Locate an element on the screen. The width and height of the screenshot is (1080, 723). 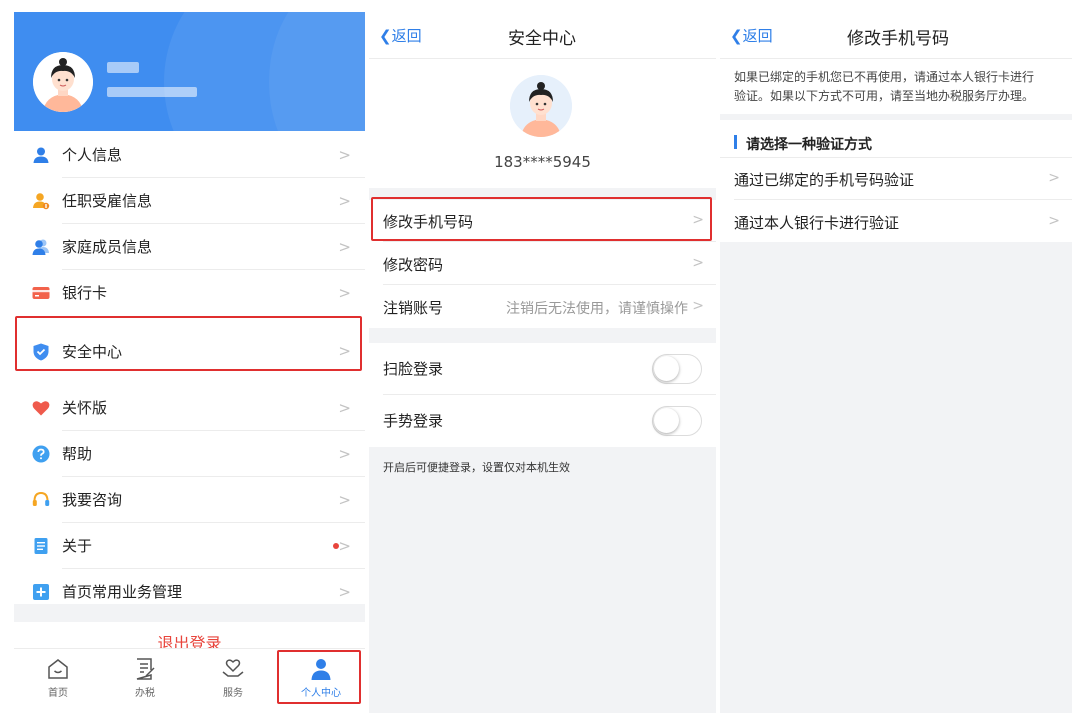
menu-item-personal-info: 个人信息 > is located at coordinates (189, 155).